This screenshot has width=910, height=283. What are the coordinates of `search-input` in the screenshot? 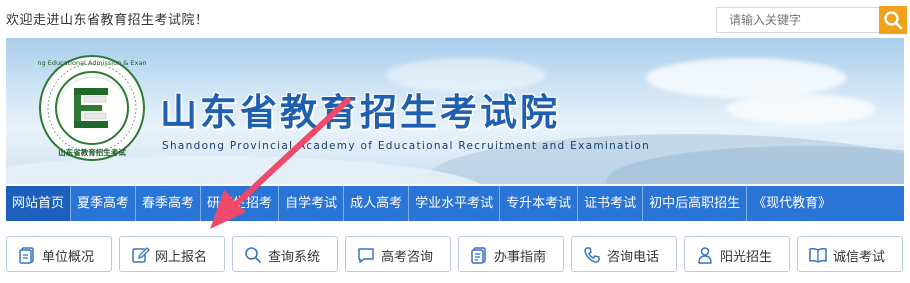 It's located at (798, 20).